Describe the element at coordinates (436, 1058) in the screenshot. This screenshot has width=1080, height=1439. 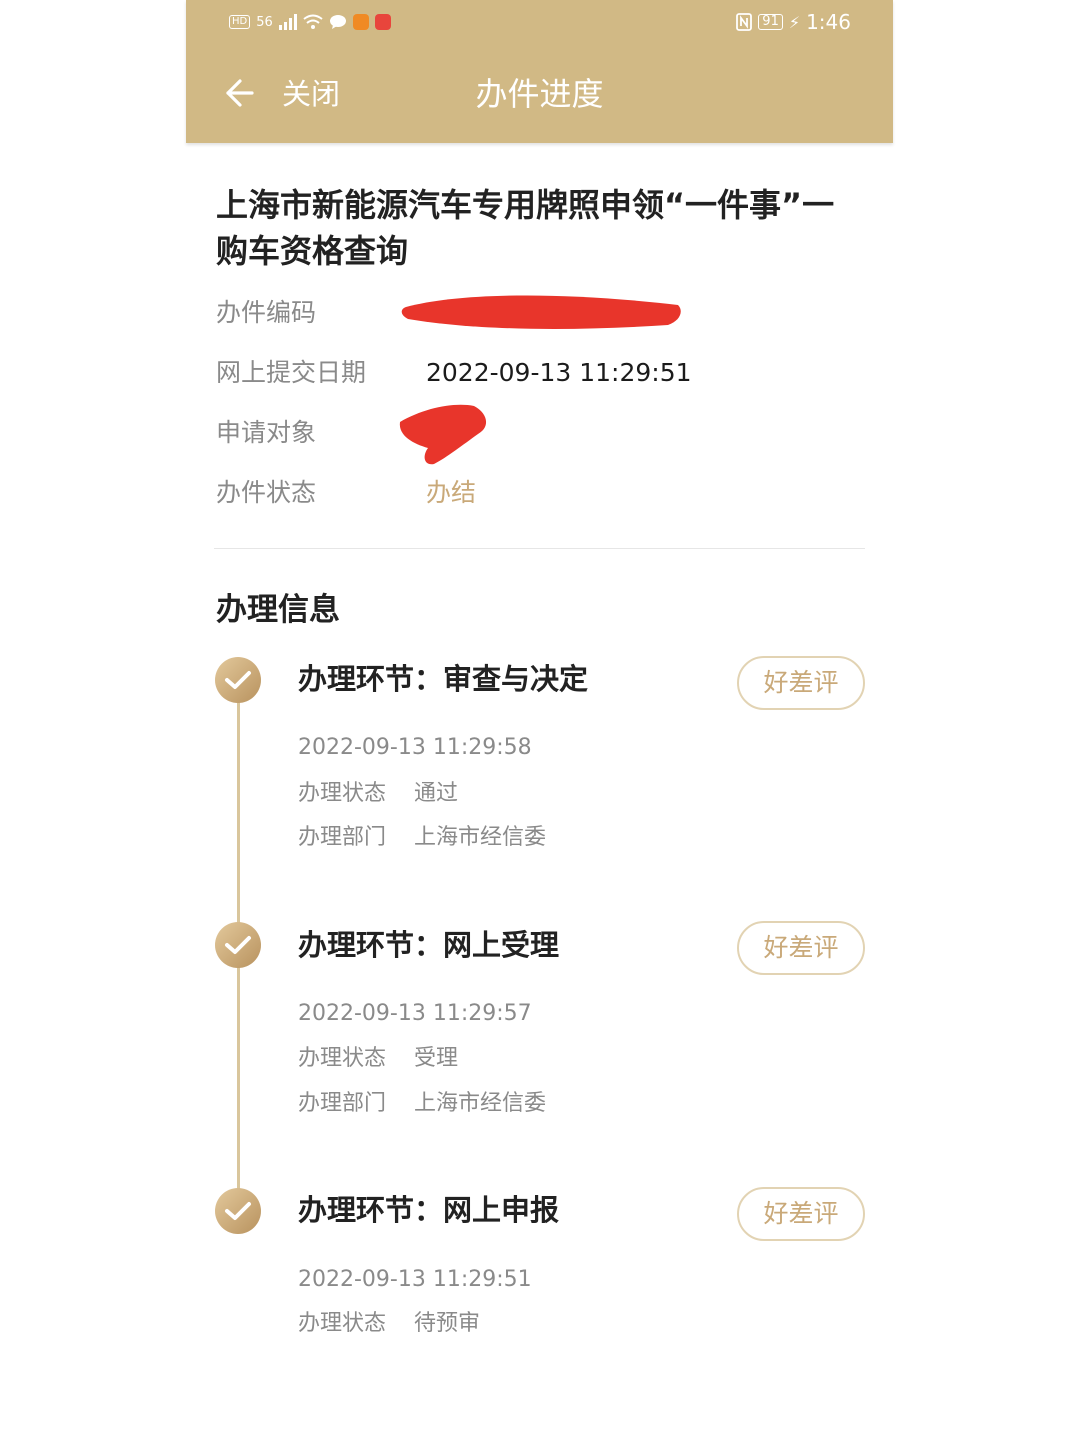
I see `step-status-value: 受理` at that location.